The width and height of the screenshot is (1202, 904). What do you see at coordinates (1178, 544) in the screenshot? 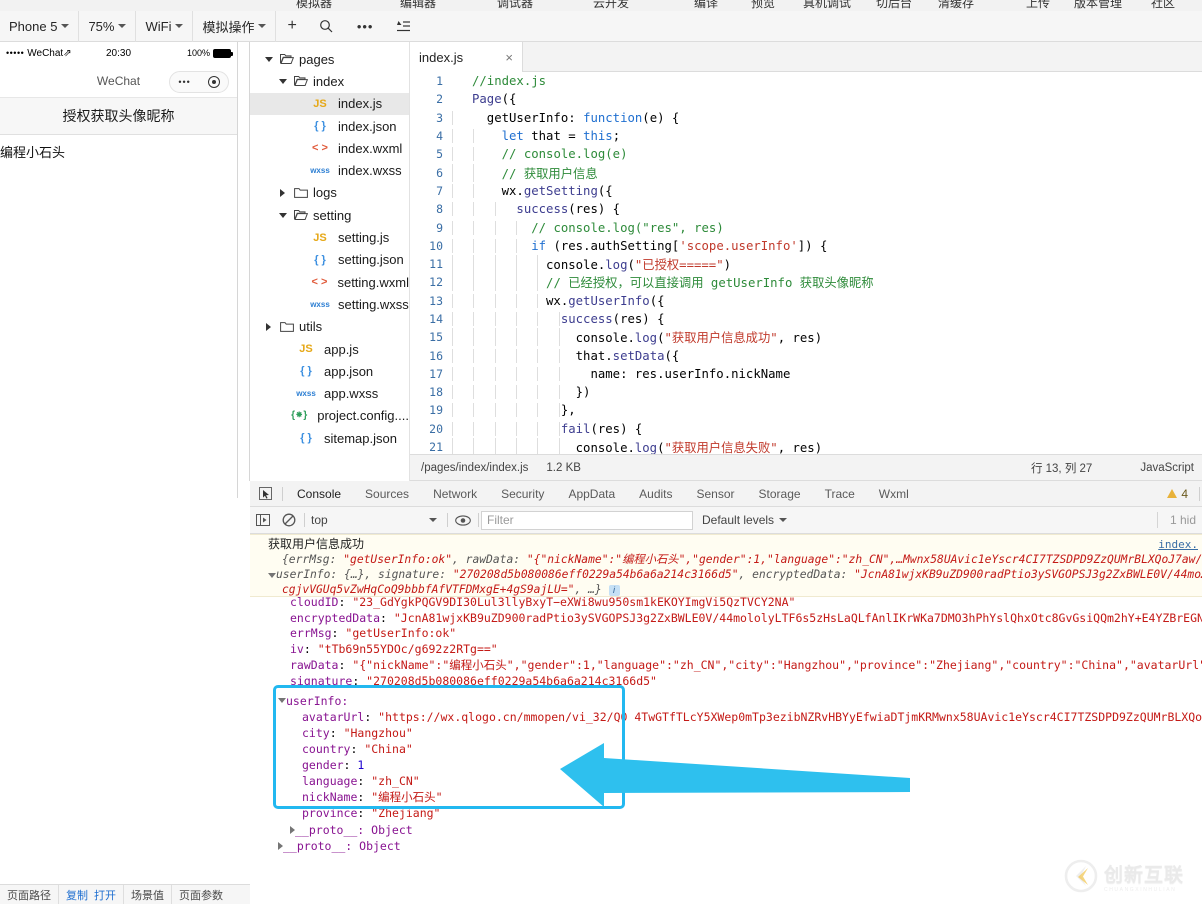
I see `console-source-link: index.` at bounding box center [1178, 544].